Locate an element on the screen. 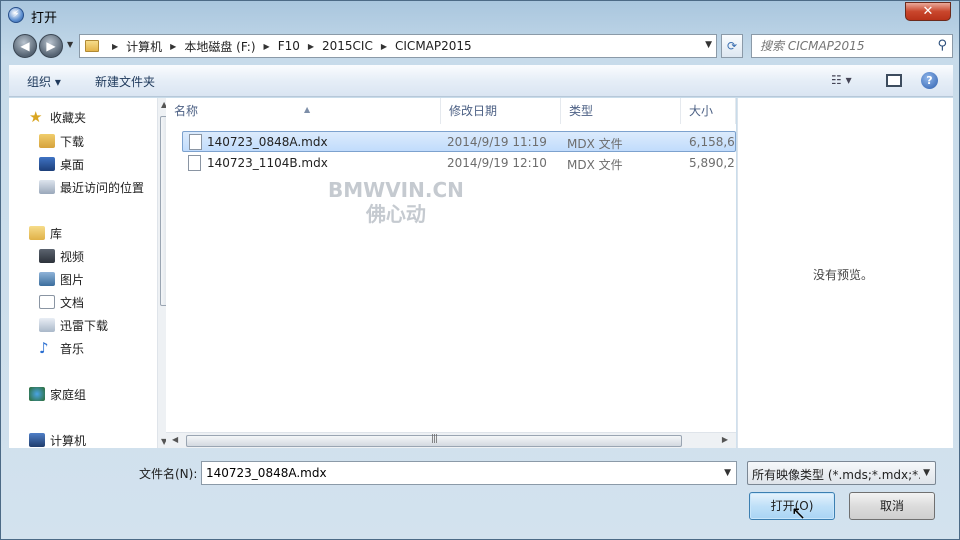 Image resolution: width=960 pixels, height=540 pixels. breadcrumb-drive: 本地磁盘 (F:) is located at coordinates (219, 46).